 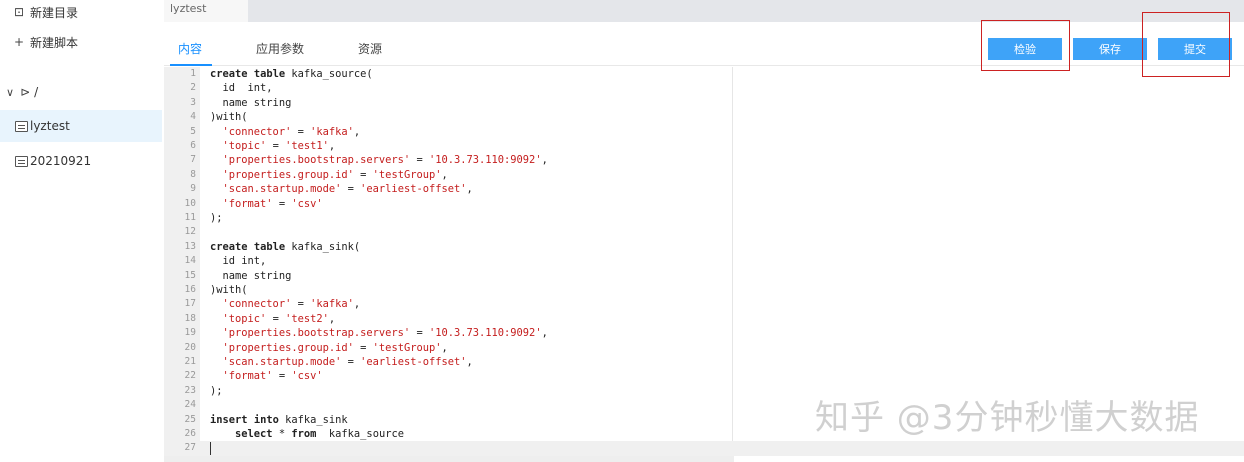 I want to click on editor-scrollbar-track, so click(x=449, y=459).